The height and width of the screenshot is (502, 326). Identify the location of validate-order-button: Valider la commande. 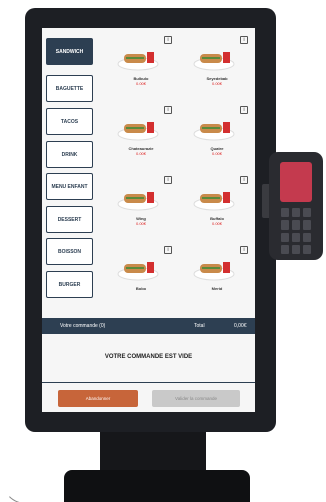
(196, 398).